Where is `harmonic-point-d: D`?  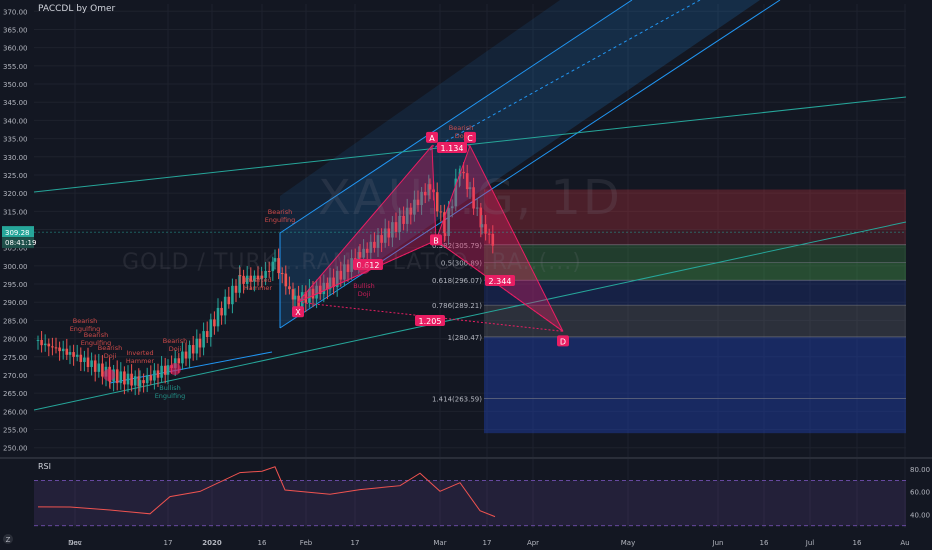 harmonic-point-d: D is located at coordinates (563, 341).